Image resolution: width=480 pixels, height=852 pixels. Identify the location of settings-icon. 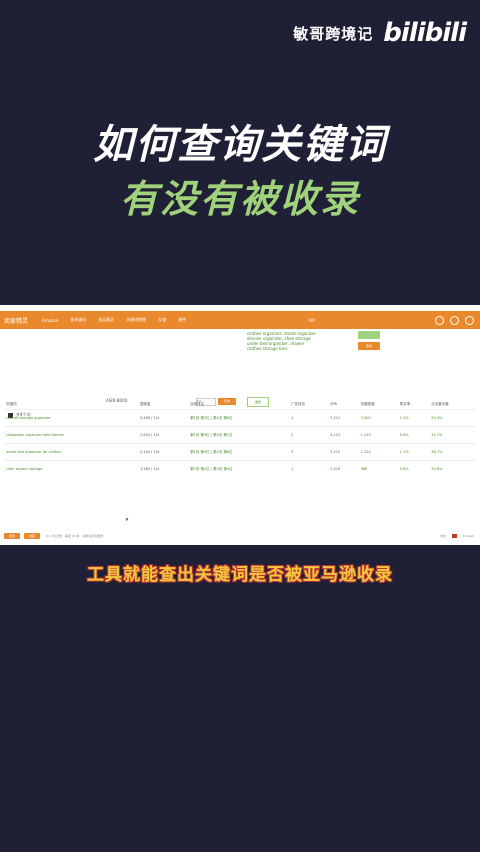
(454, 320).